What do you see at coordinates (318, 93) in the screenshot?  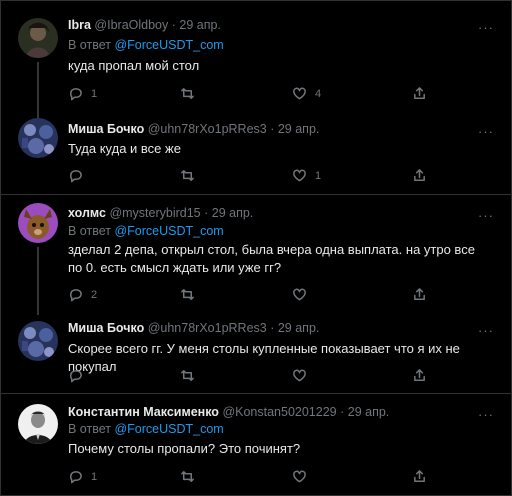 I see `like-count: 4` at bounding box center [318, 93].